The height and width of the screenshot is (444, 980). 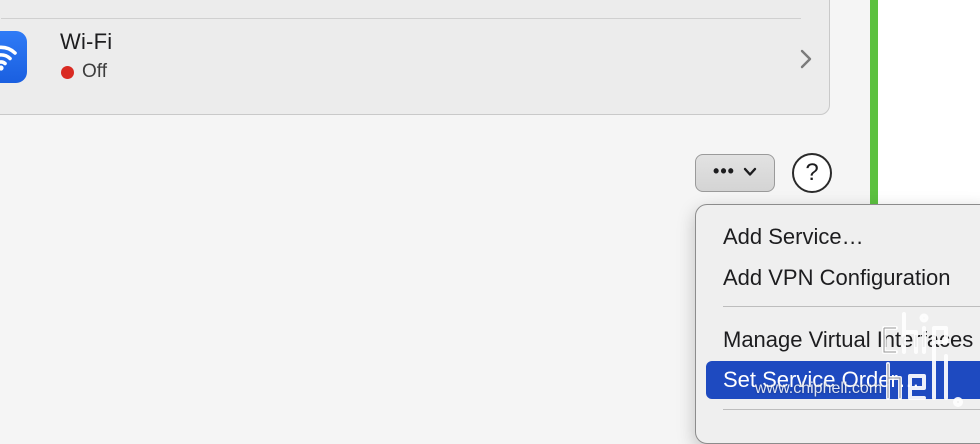 I want to click on service-status: Off, so click(x=84, y=72).